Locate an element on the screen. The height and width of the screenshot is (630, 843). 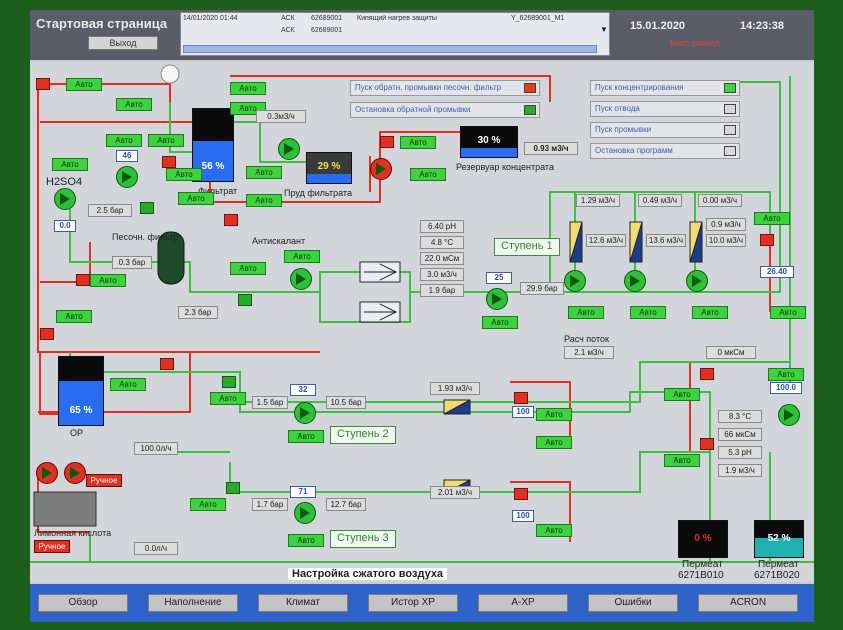
permeate-tank-1: 0 % is located at coordinates (703, 539).